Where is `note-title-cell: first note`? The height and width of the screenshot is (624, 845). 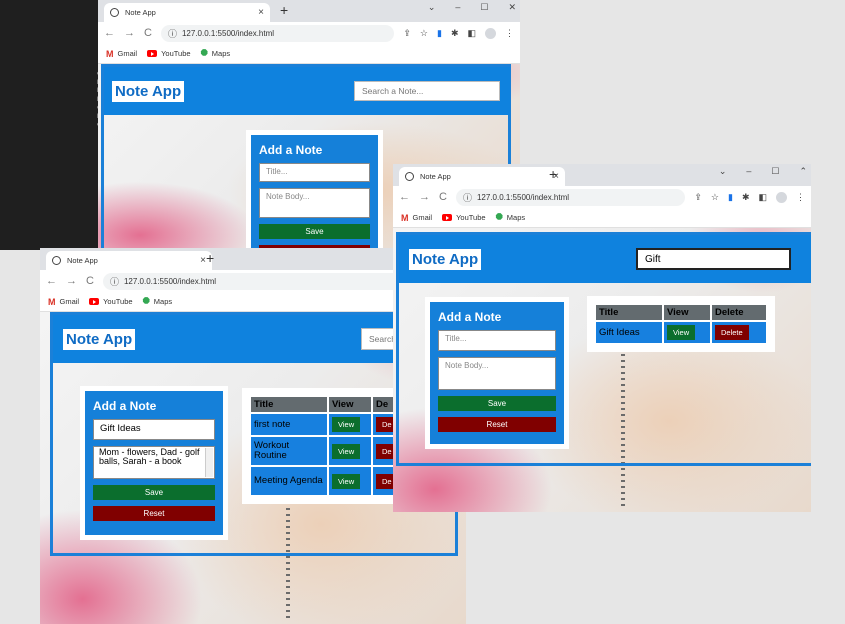 note-title-cell: first note is located at coordinates (289, 424).